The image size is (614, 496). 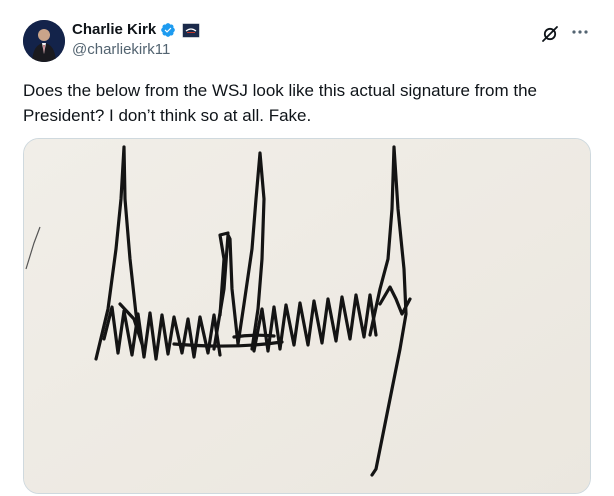 I want to click on avatar, so click(x=44, y=41).